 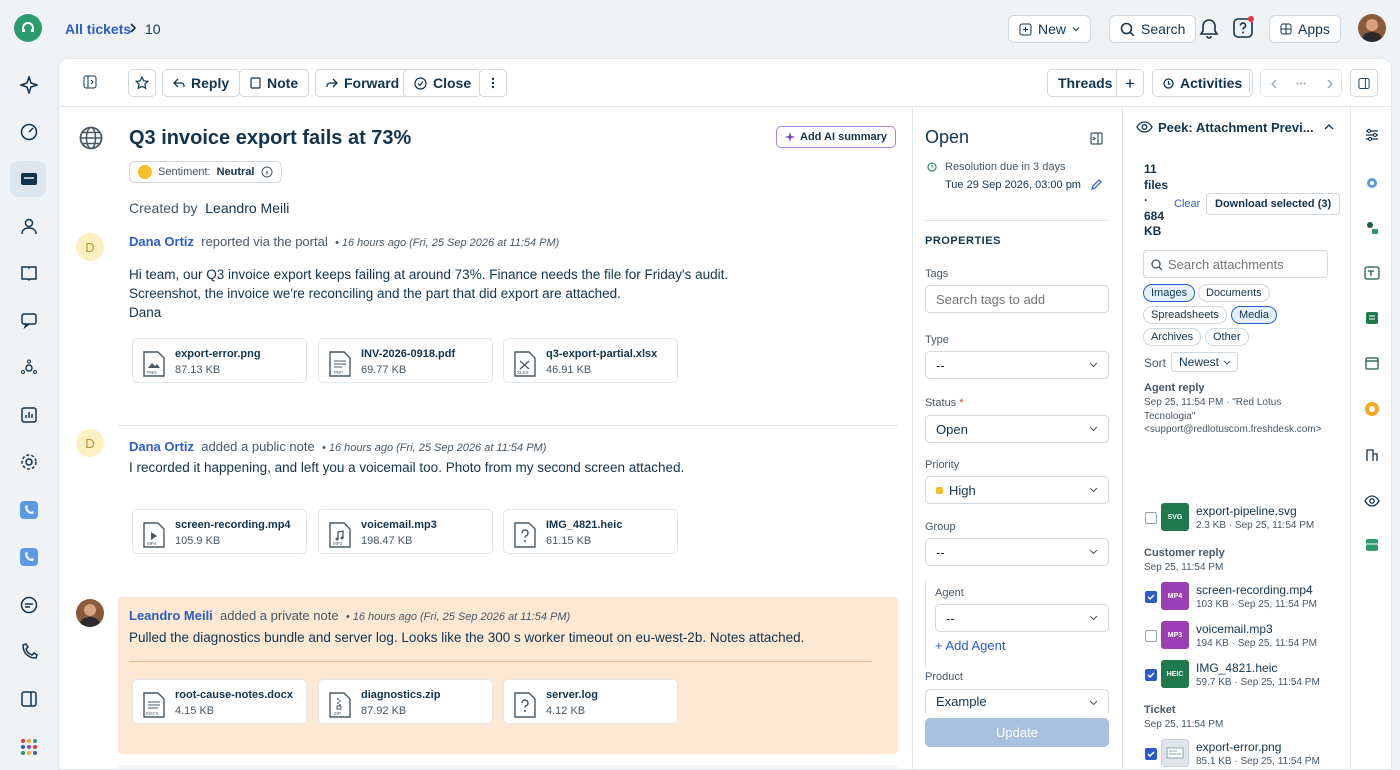 What do you see at coordinates (1372, 228) in the screenshot?
I see `app-users-icon` at bounding box center [1372, 228].